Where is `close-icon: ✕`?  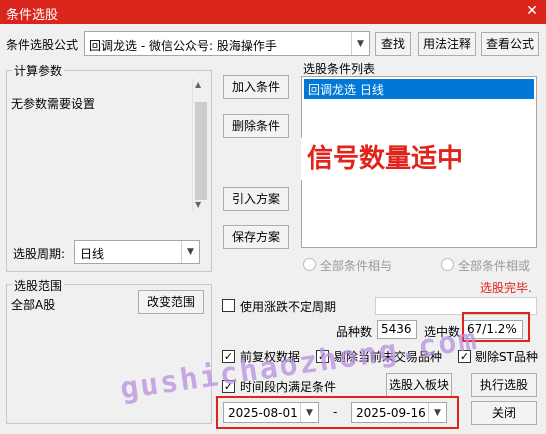
close-icon: ✕ is located at coordinates (532, 12).